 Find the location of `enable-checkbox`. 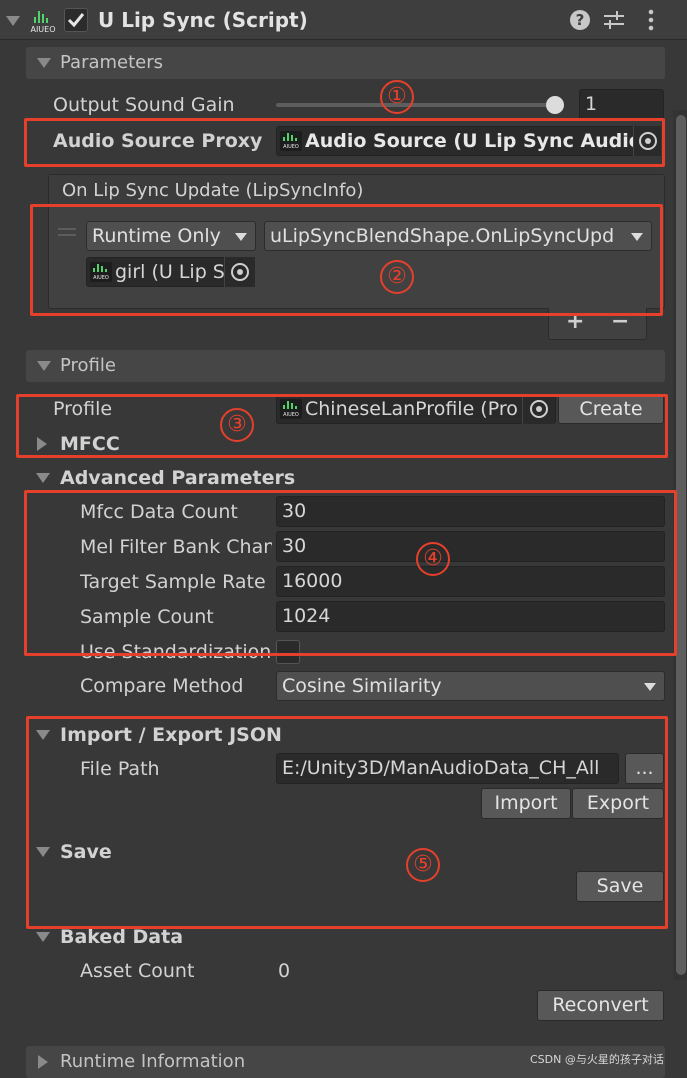

enable-checkbox is located at coordinates (76, 20).